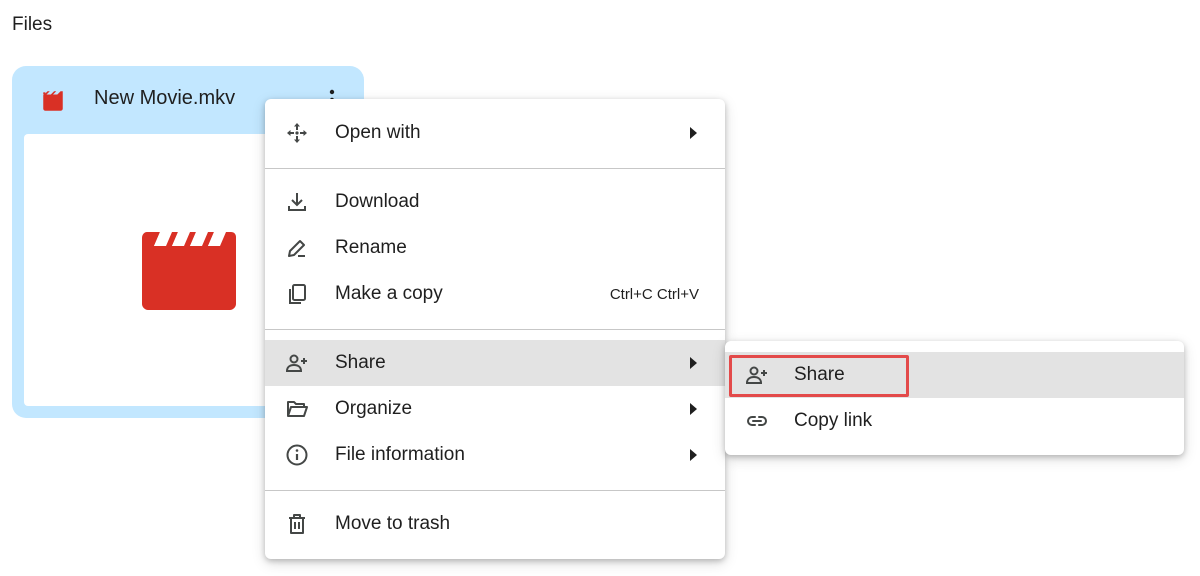 Image resolution: width=1200 pixels, height=576 pixels. Describe the element at coordinates (189, 271) in the screenshot. I see `movie-thumbnail-icon` at that location.